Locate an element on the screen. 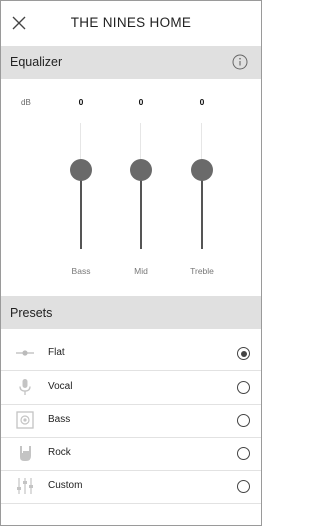 This screenshot has width=320, height=526. sliders-icon is located at coordinates (25, 486).